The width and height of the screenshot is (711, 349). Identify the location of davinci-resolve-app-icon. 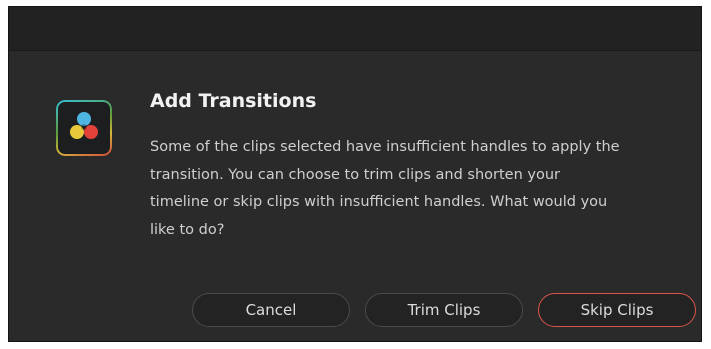
(84, 128).